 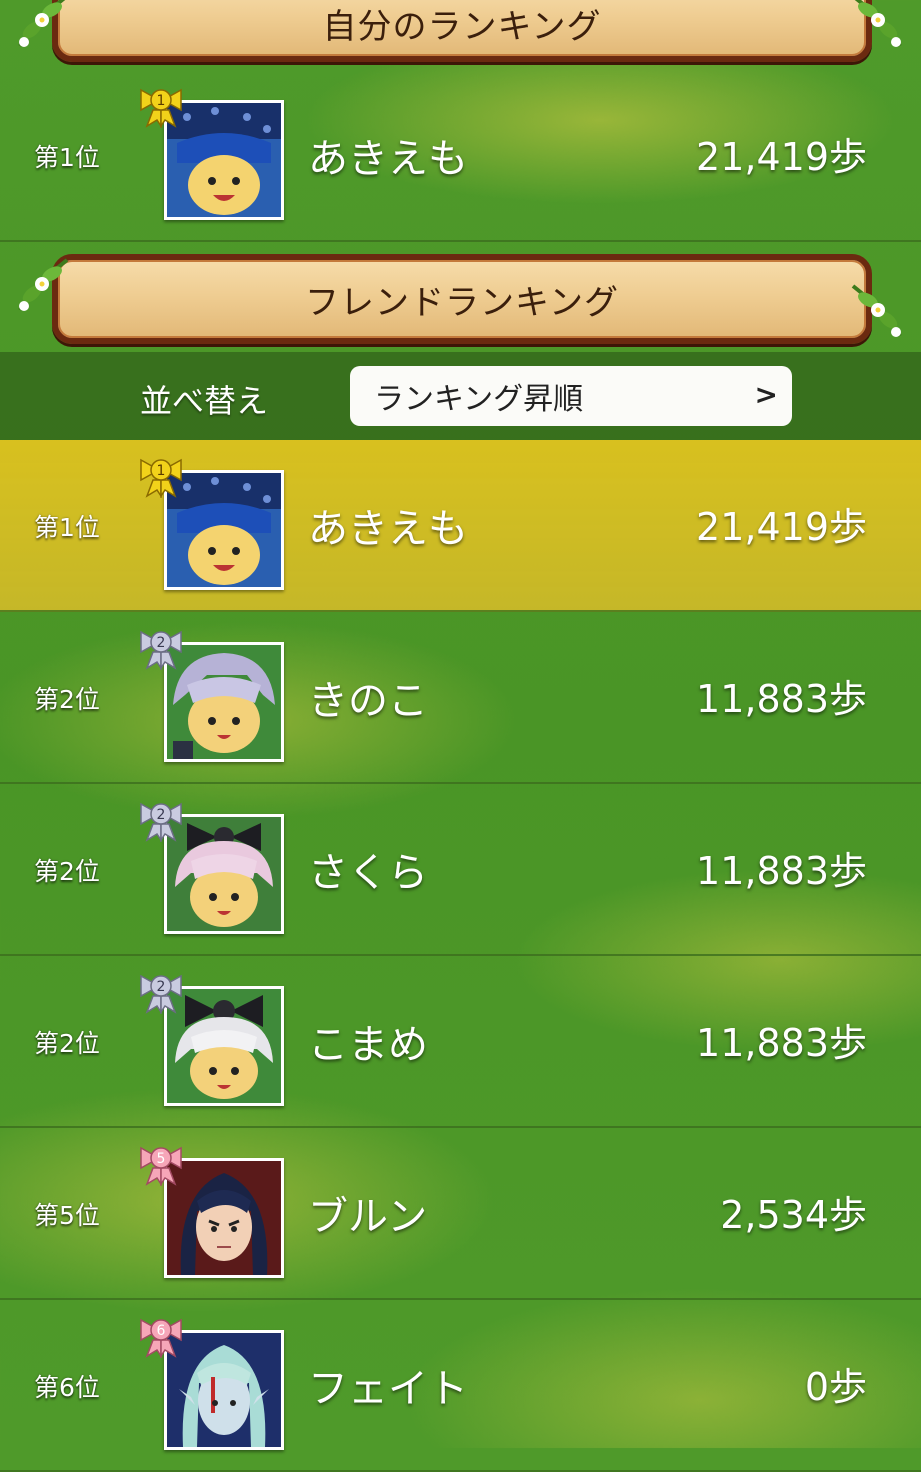 I want to click on sort-bar: 並べ替え ランキング昇順 >, so click(x=460, y=396).